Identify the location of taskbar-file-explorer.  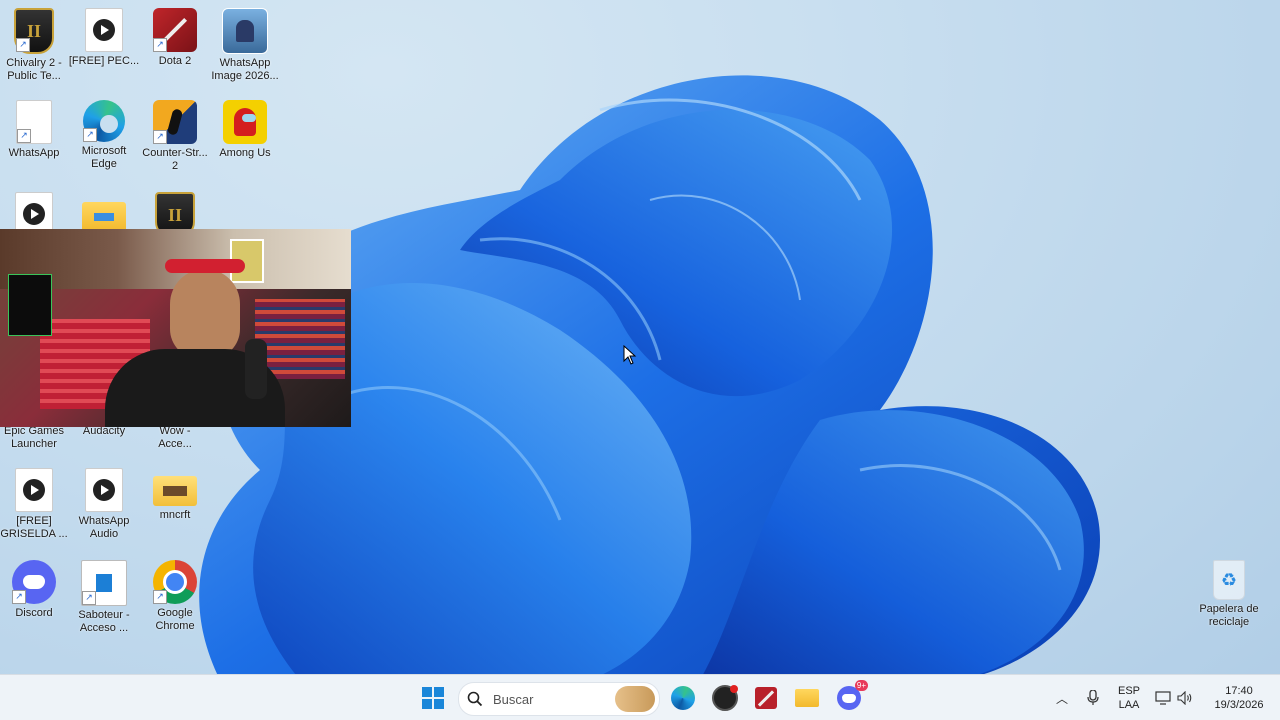
(807, 698).